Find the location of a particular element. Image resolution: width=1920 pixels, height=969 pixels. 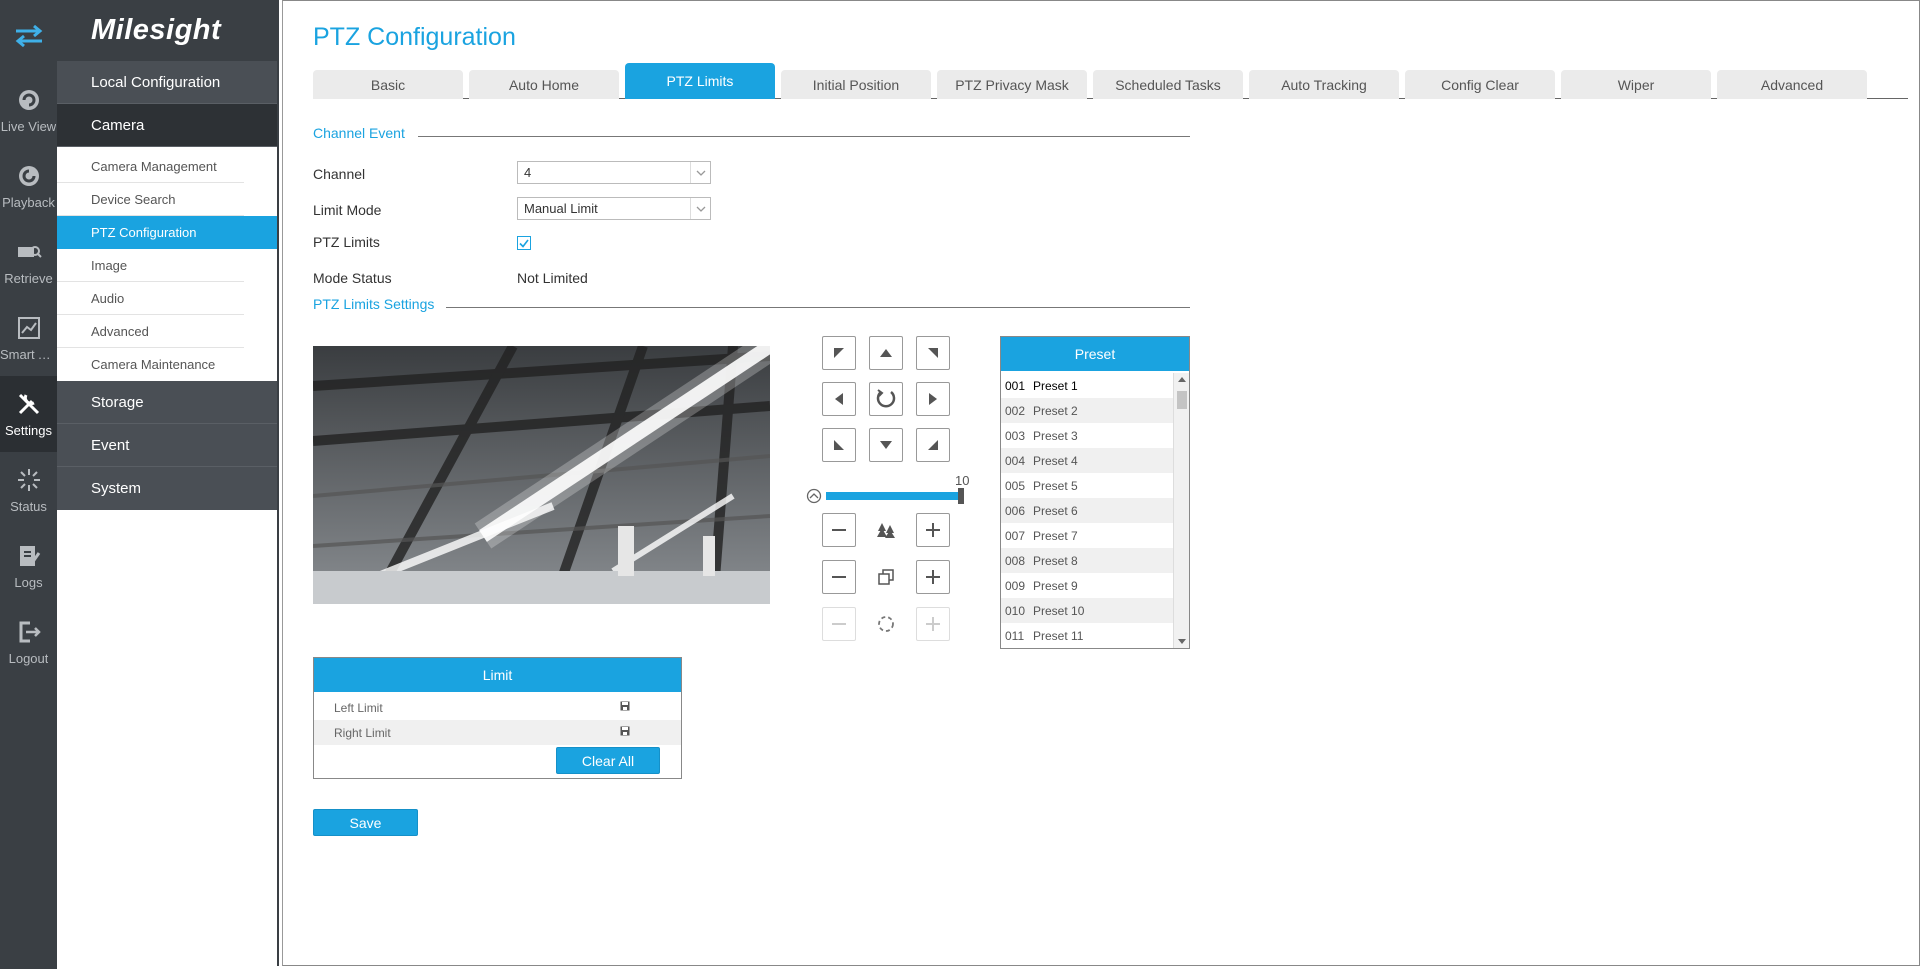

preset-number: 001 is located at coordinates (1015, 385).